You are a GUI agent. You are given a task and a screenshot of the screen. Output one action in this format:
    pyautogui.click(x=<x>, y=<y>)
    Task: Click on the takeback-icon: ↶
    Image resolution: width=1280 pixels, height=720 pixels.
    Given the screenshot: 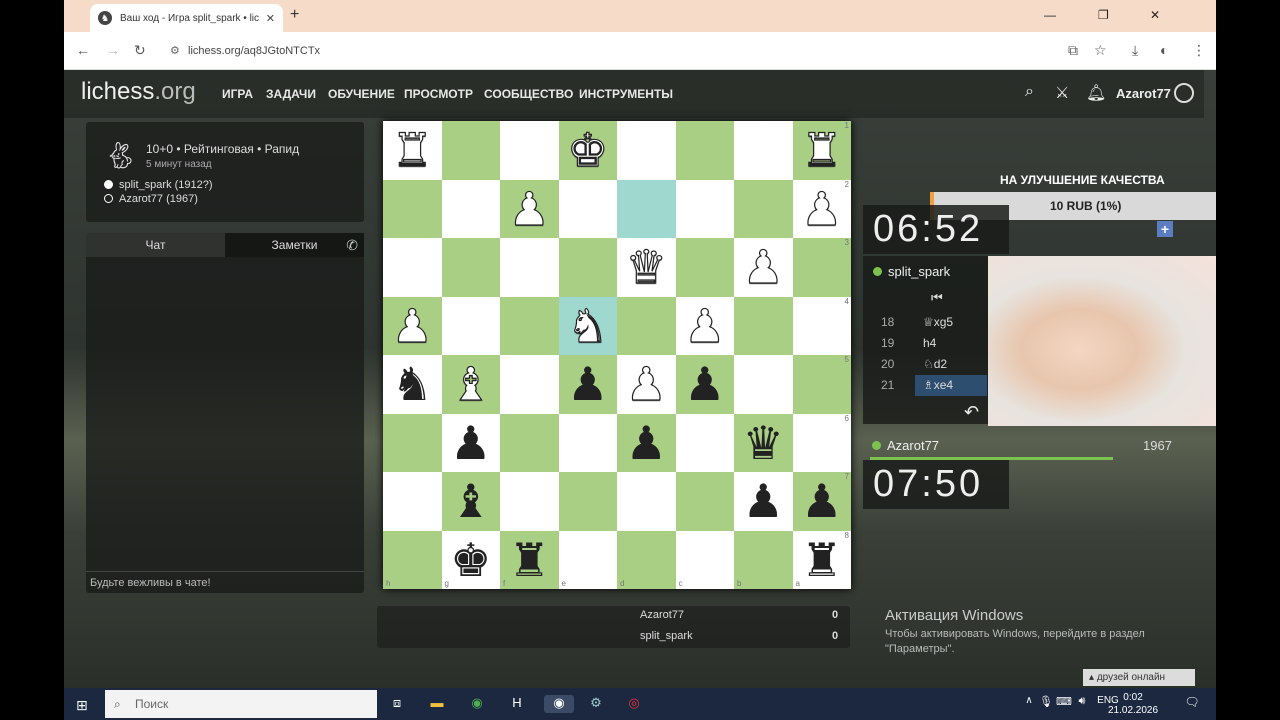 What is the action you would take?
    pyautogui.click(x=971, y=412)
    